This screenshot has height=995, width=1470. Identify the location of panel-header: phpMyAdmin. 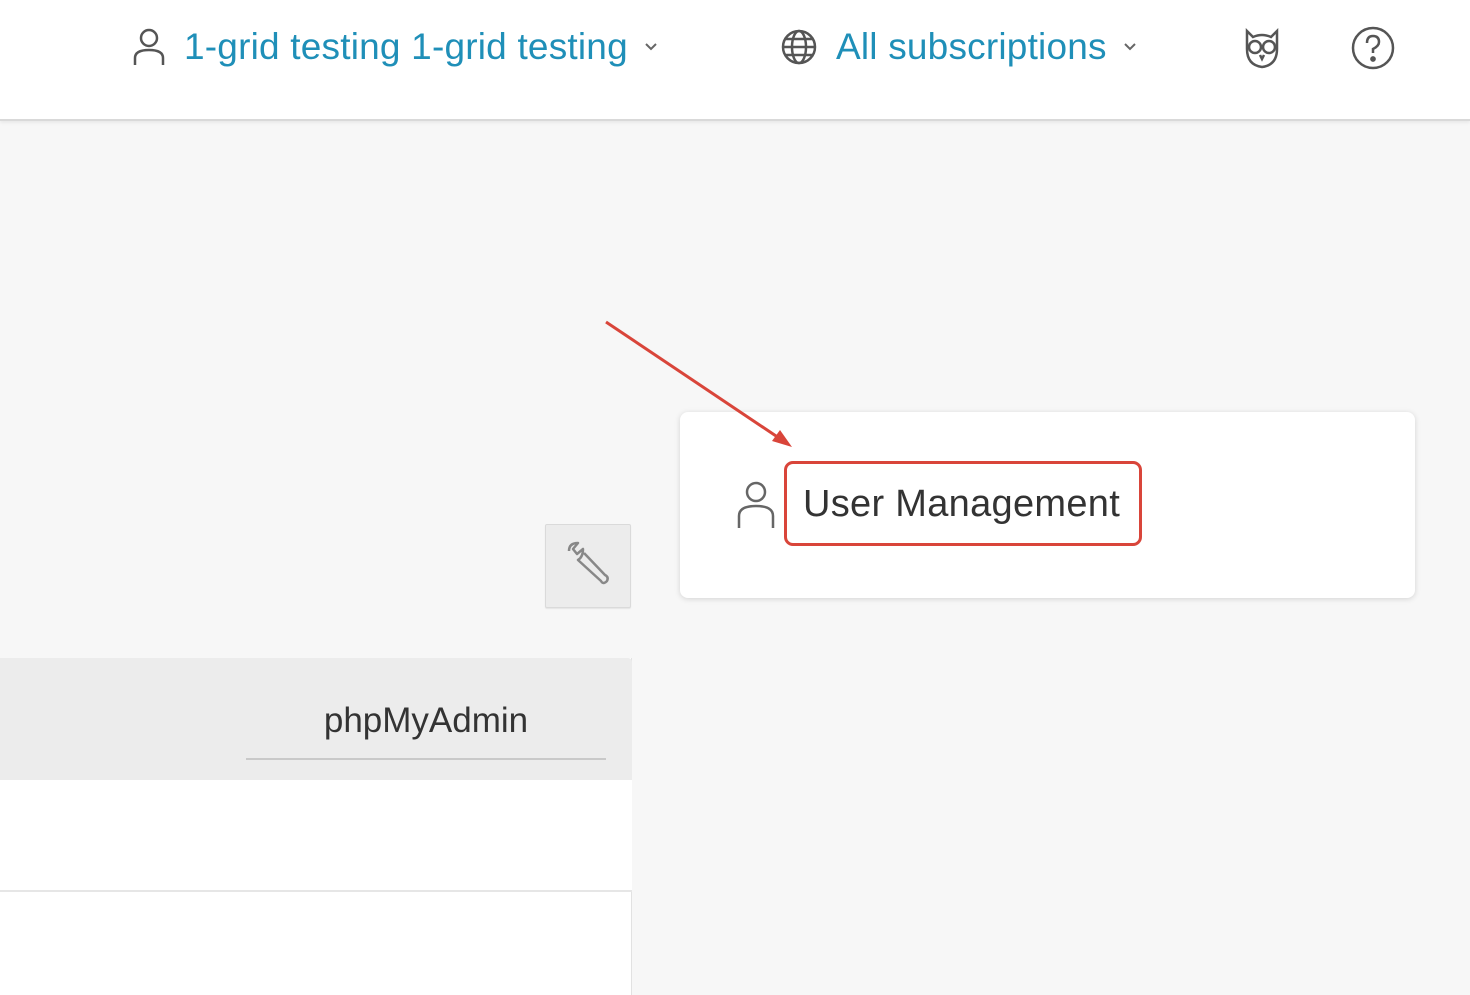
(316, 719).